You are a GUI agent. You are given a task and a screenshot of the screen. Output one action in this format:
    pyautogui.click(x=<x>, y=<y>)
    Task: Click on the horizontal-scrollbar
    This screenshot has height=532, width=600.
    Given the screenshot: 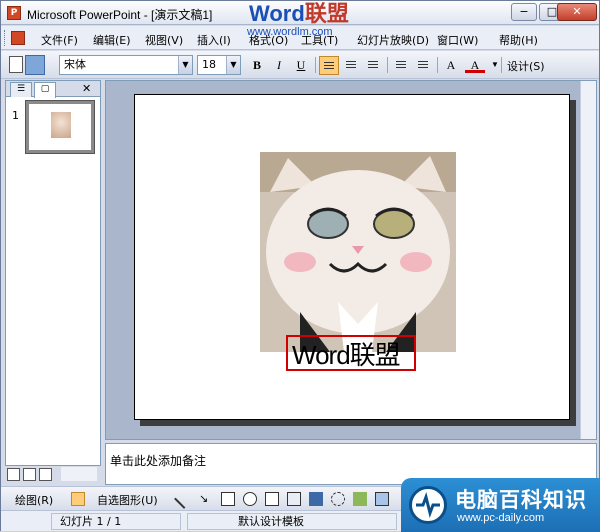 What is the action you would take?
    pyautogui.click(x=79, y=474)
    